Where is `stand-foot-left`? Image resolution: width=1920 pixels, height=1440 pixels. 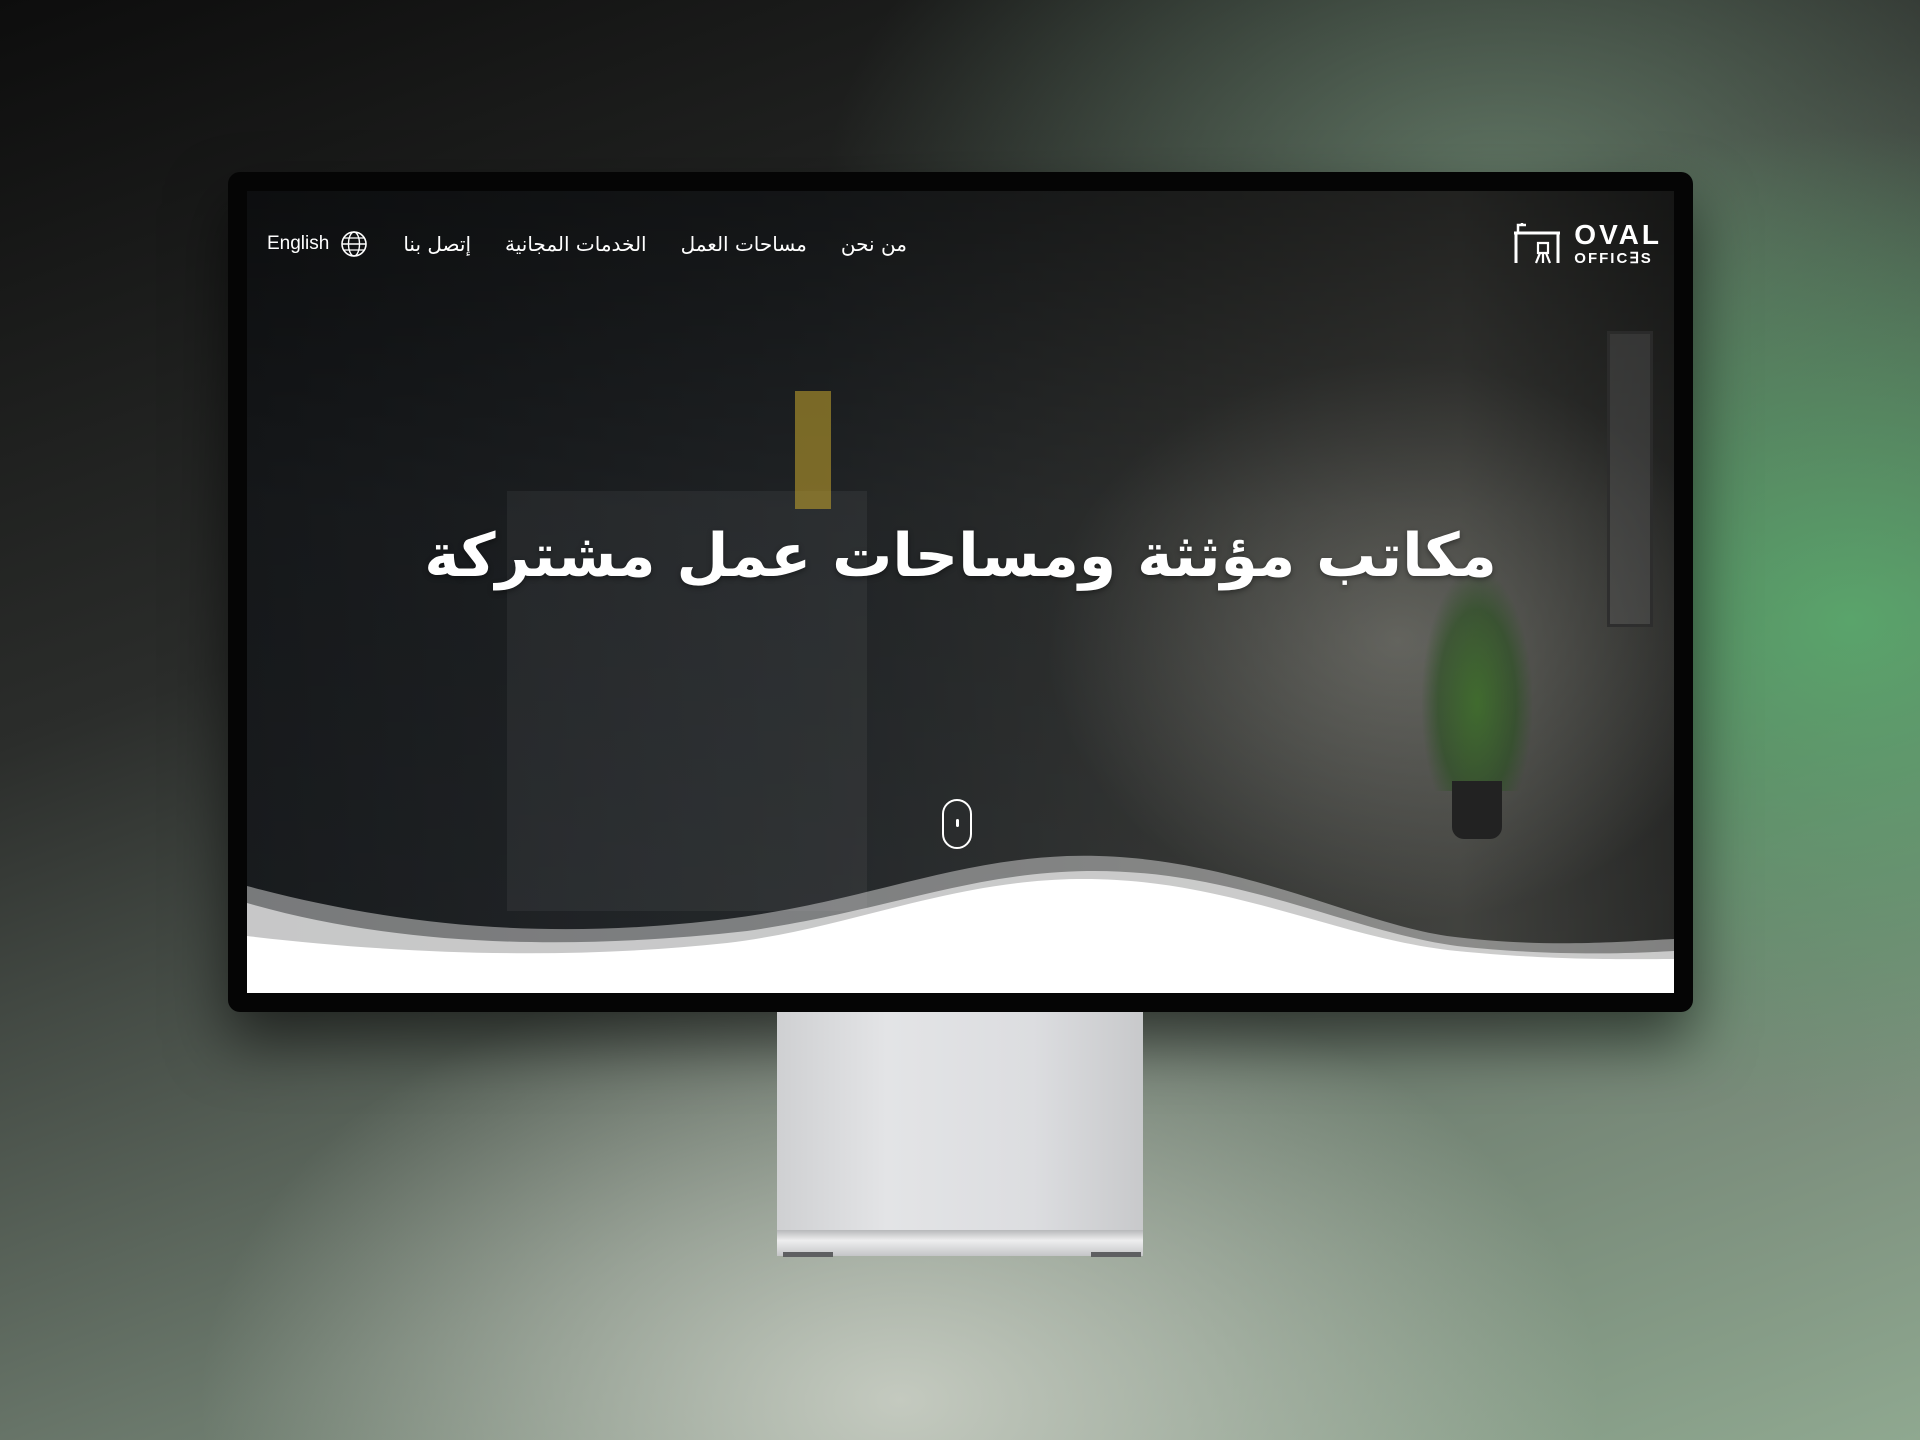 stand-foot-left is located at coordinates (808, 1254).